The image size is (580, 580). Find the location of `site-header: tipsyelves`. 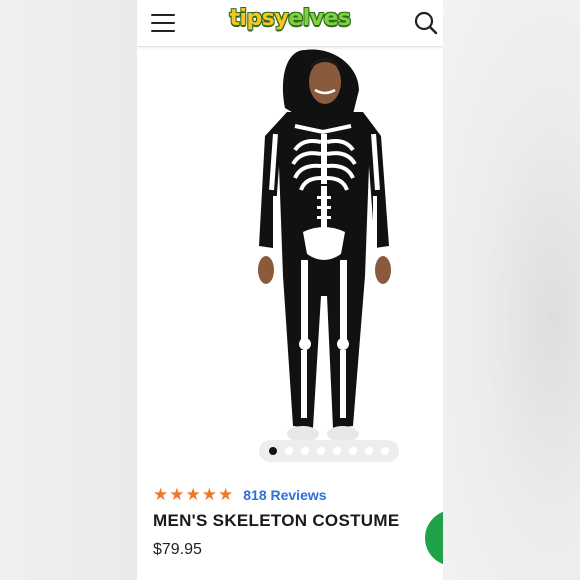

site-header: tipsyelves is located at coordinates (290, 23).